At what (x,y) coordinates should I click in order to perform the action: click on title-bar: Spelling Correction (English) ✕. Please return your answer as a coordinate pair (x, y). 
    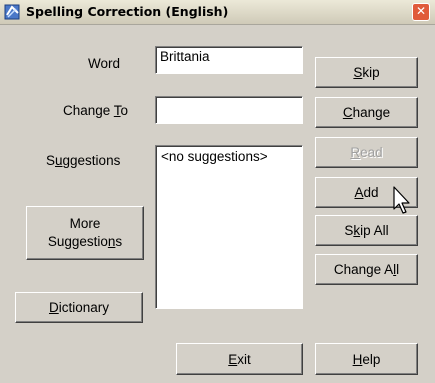
    Looking at the image, I should click on (217, 12).